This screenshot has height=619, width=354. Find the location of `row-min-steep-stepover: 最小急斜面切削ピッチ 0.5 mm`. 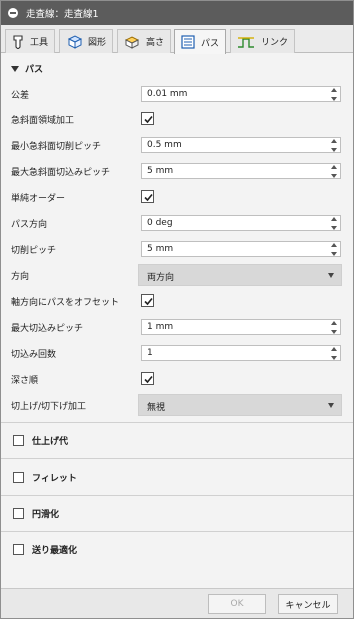

row-min-steep-stepover: 最小急斜面切削ピッチ 0.5 mm is located at coordinates (176, 145).